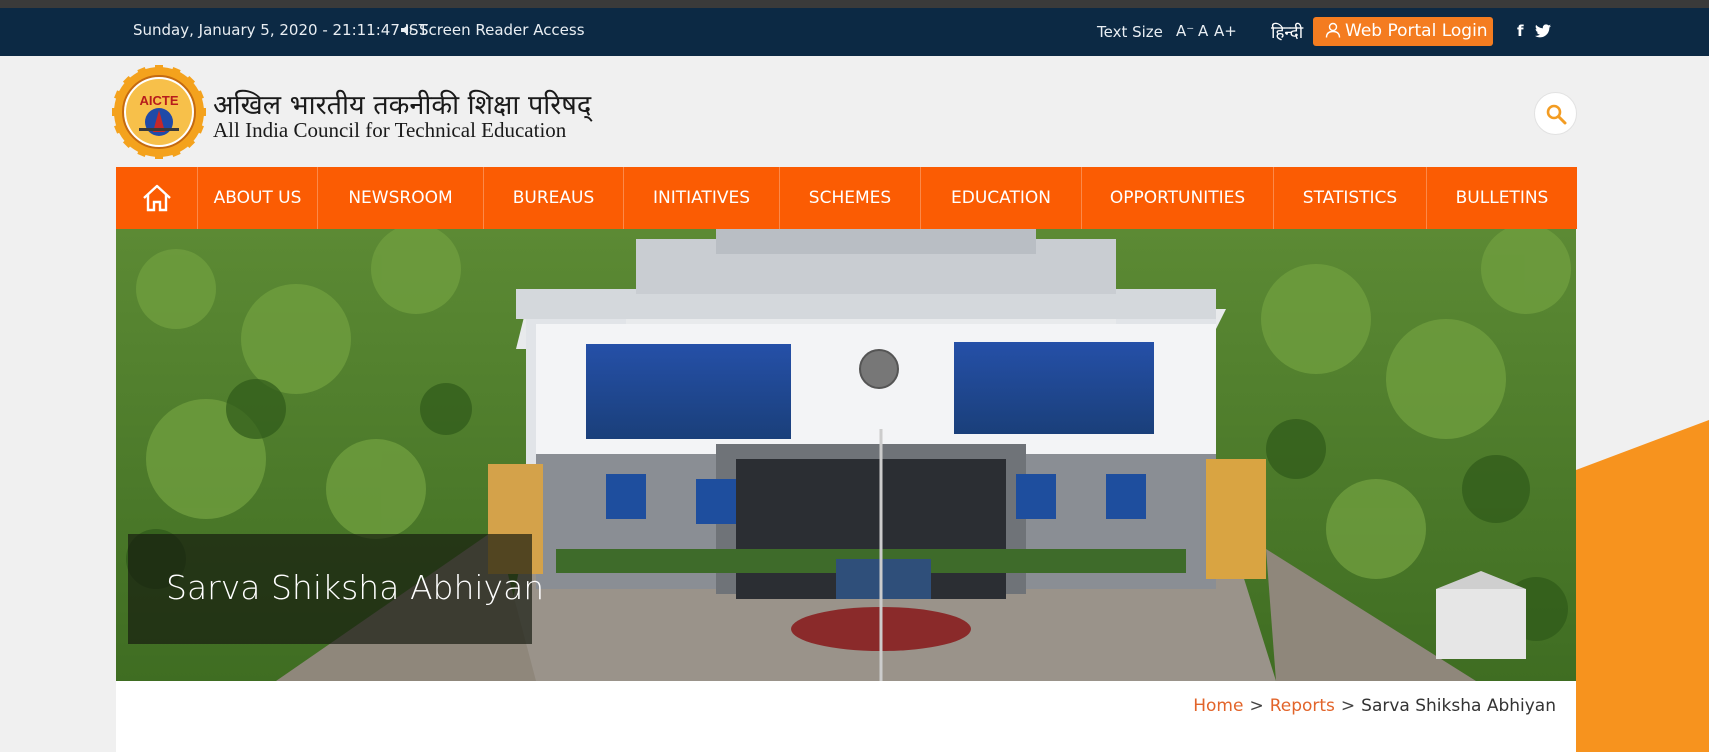 This screenshot has height=752, width=1709. What do you see at coordinates (355, 587) in the screenshot?
I see `hero-caption: Sarva Shiksha Abhiyan` at bounding box center [355, 587].